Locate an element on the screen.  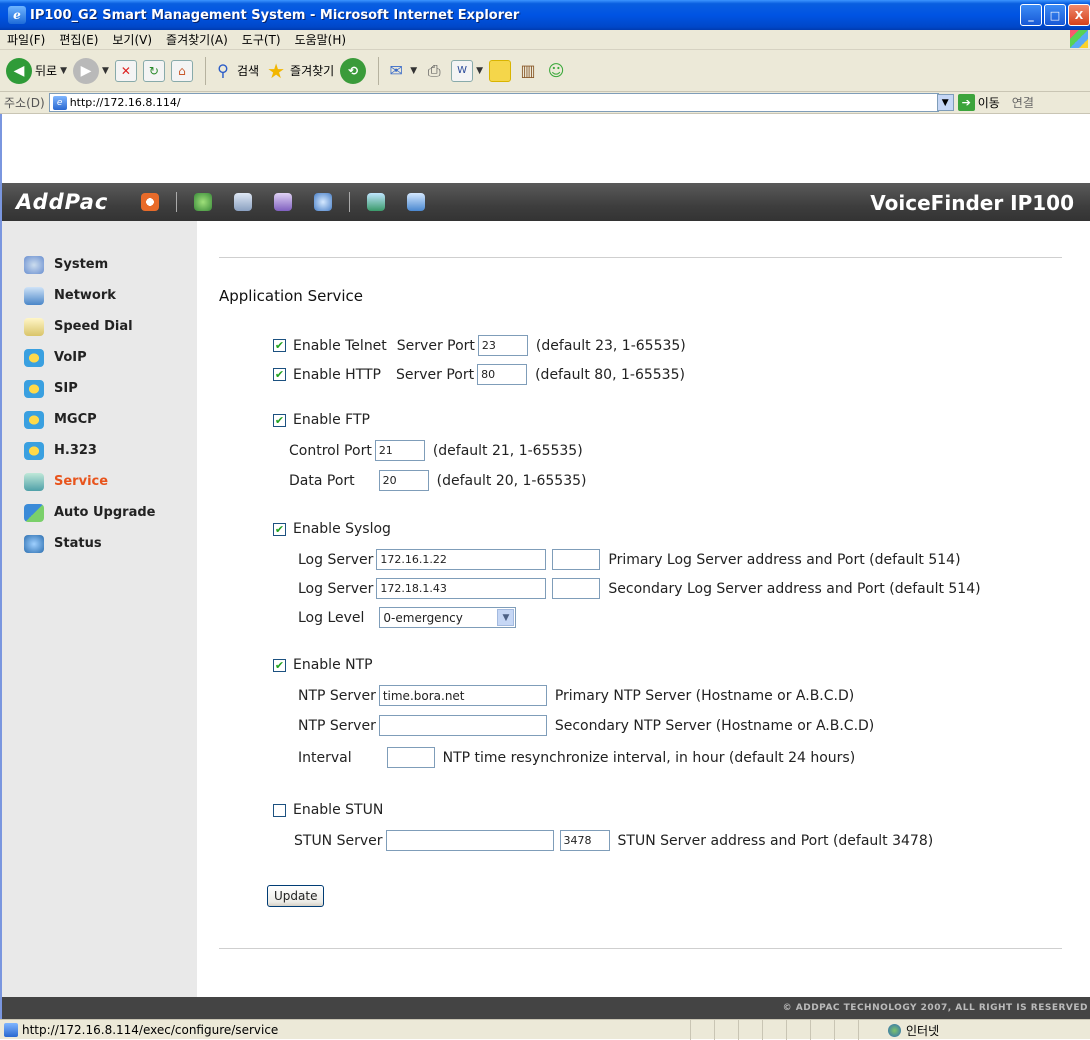
history-button: ⟲ is located at coordinates (353, 70).